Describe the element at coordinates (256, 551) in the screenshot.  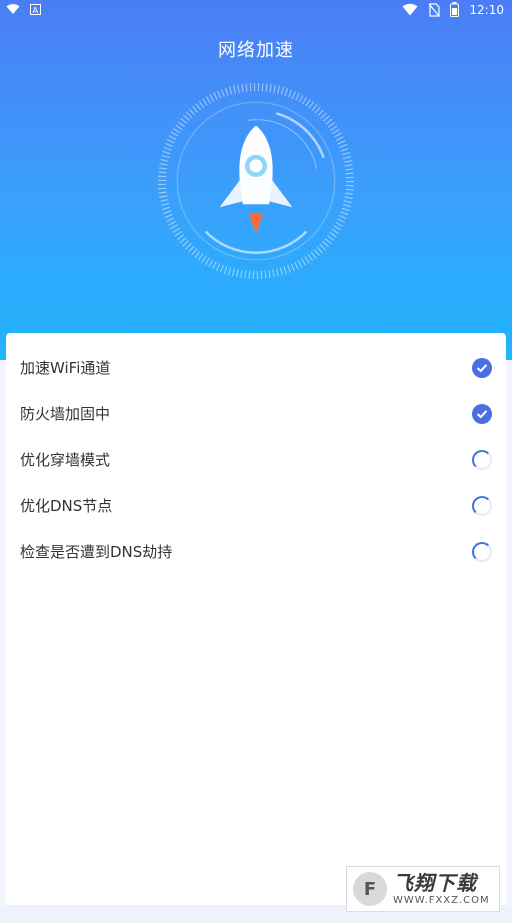
I see `step-row: 检查是否遭到DNS劫持` at that location.